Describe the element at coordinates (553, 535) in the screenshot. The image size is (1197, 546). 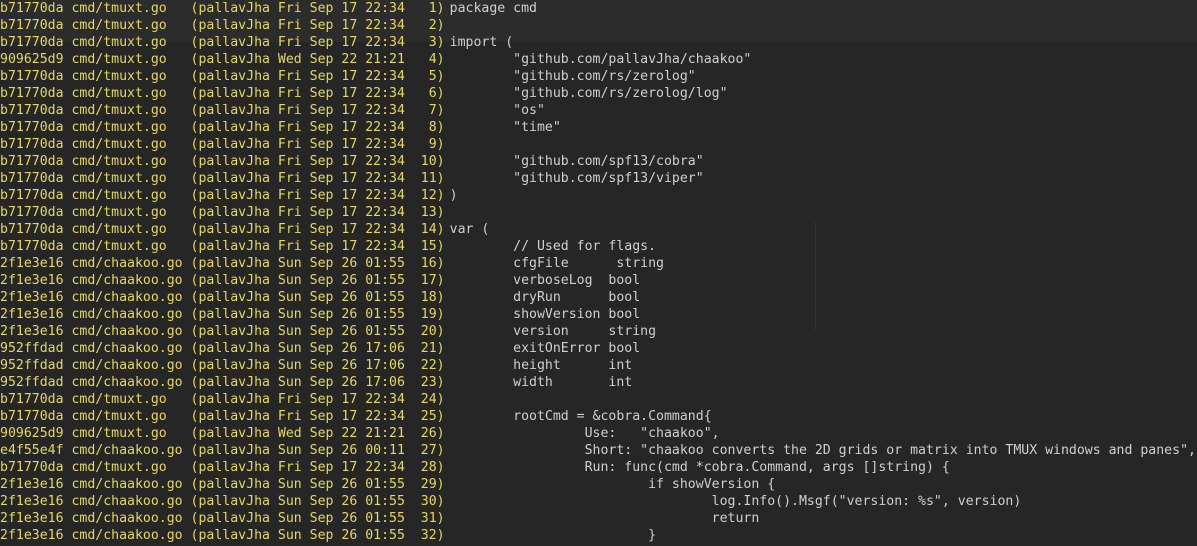
I see `source-code: }` at that location.